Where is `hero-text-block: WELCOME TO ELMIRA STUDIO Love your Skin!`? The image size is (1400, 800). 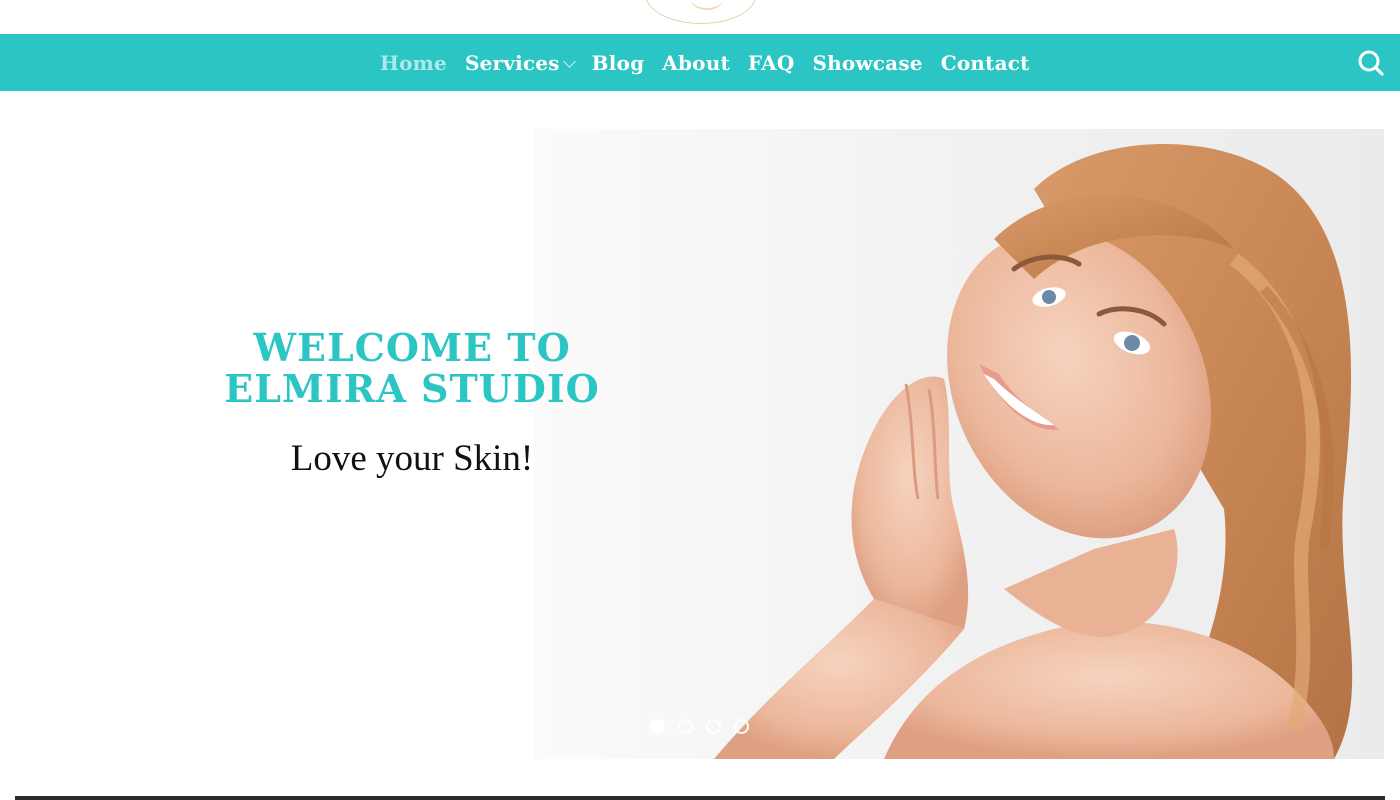
hero-text-block: WELCOME TO ELMIRA STUDIO Love your Skin! is located at coordinates (412, 403).